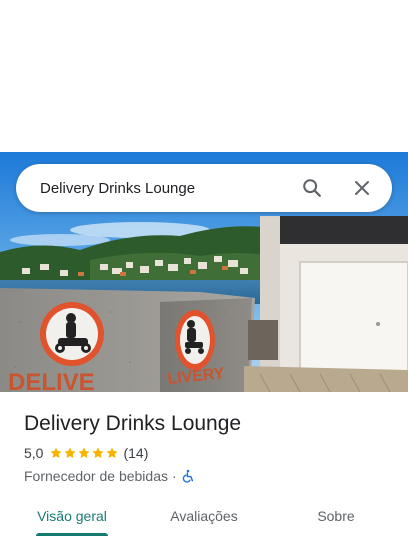 This screenshot has width=408, height=544. I want to click on category-row: Fornecedor de bebidas ·, so click(209, 476).